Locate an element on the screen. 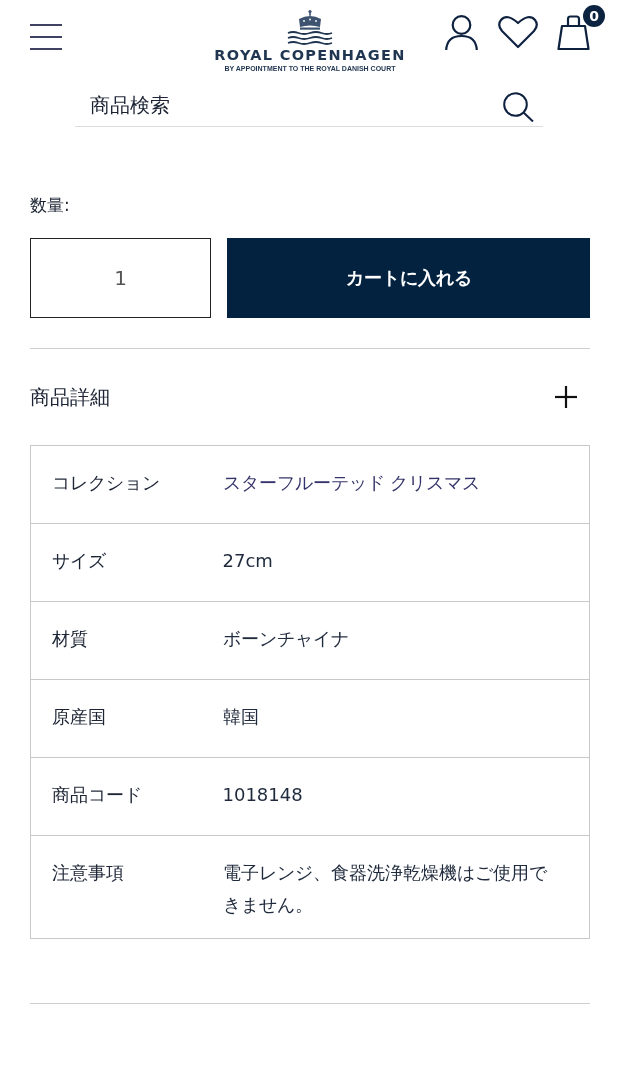  quantity-label: 数量: is located at coordinates (50, 205).